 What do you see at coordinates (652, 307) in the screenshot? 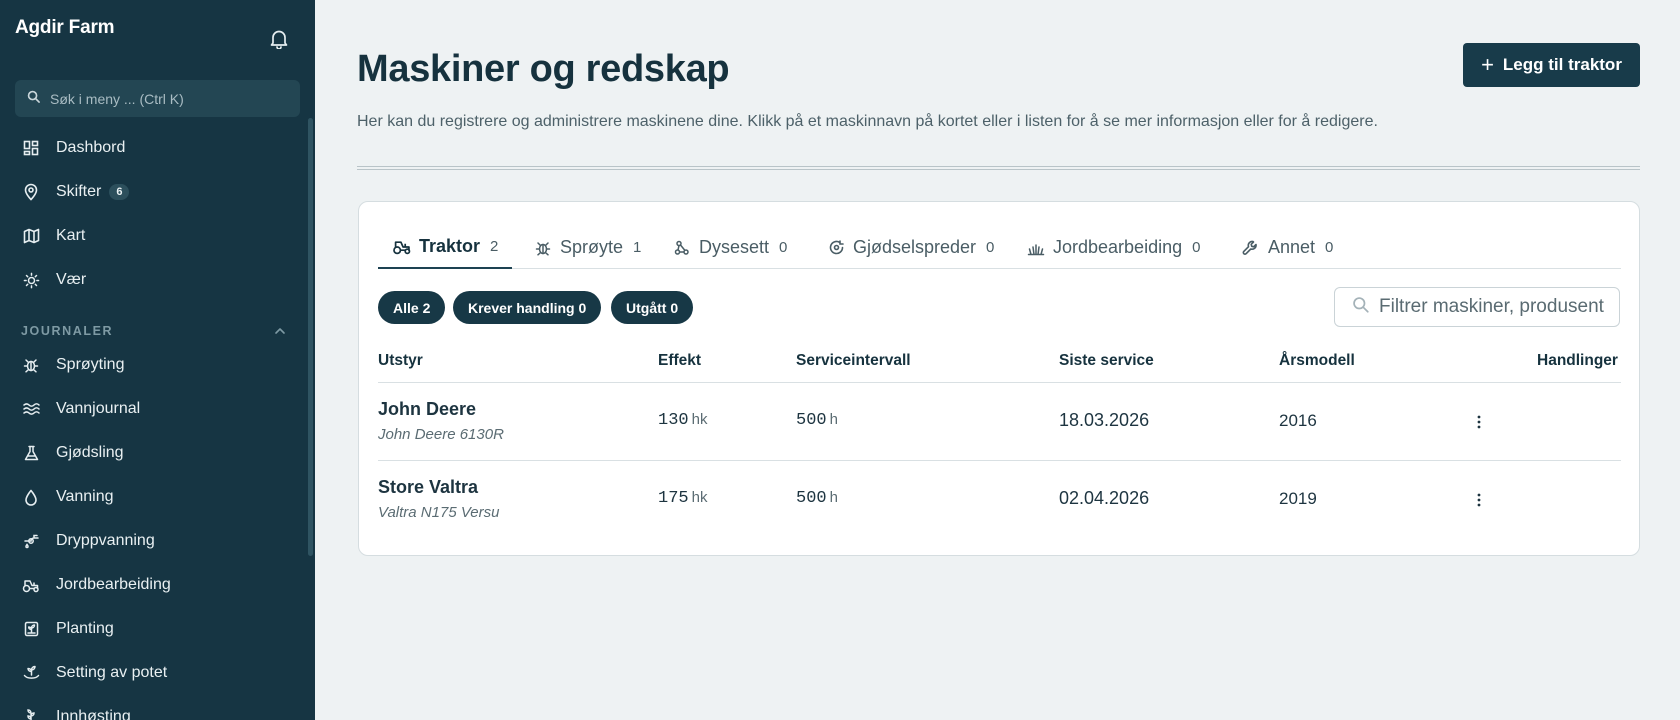
I see `filter-chip-utgatt: Utgått 0` at bounding box center [652, 307].